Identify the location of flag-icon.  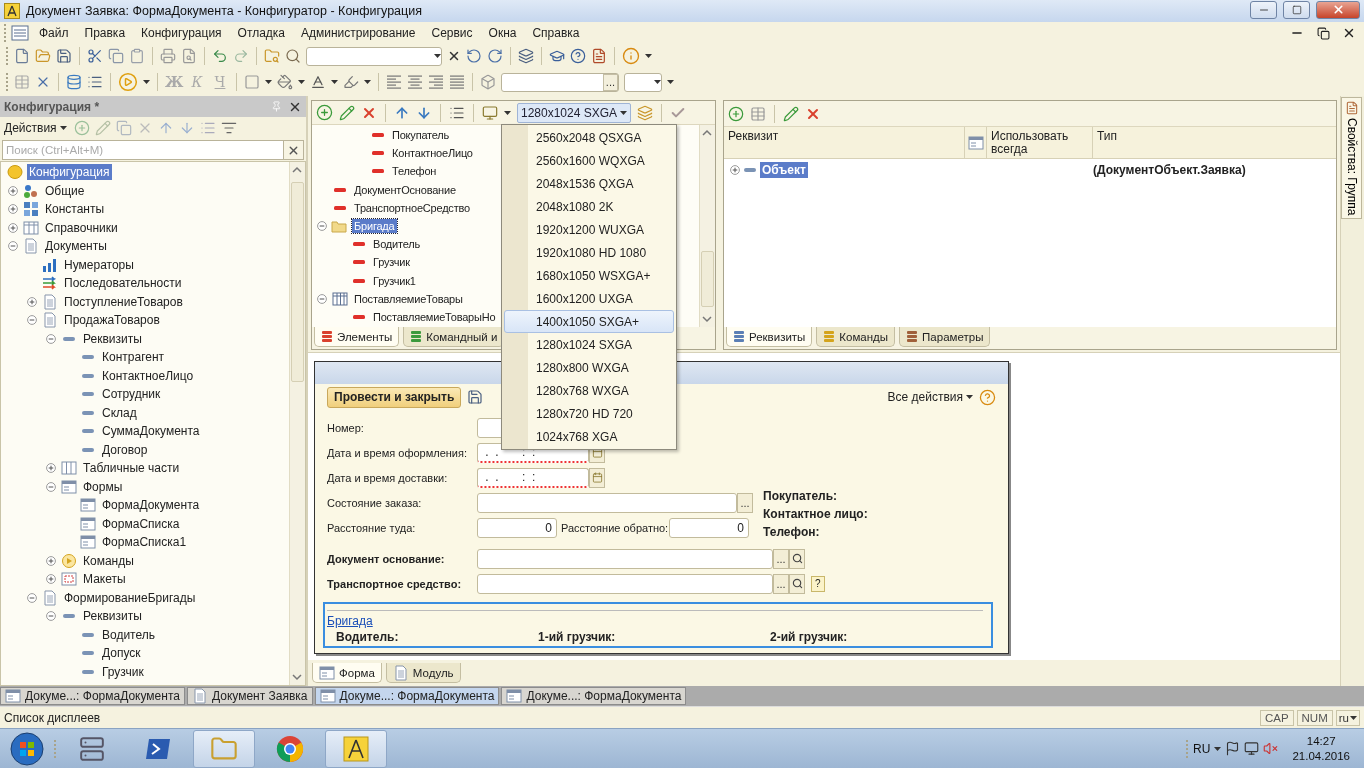
(1233, 748).